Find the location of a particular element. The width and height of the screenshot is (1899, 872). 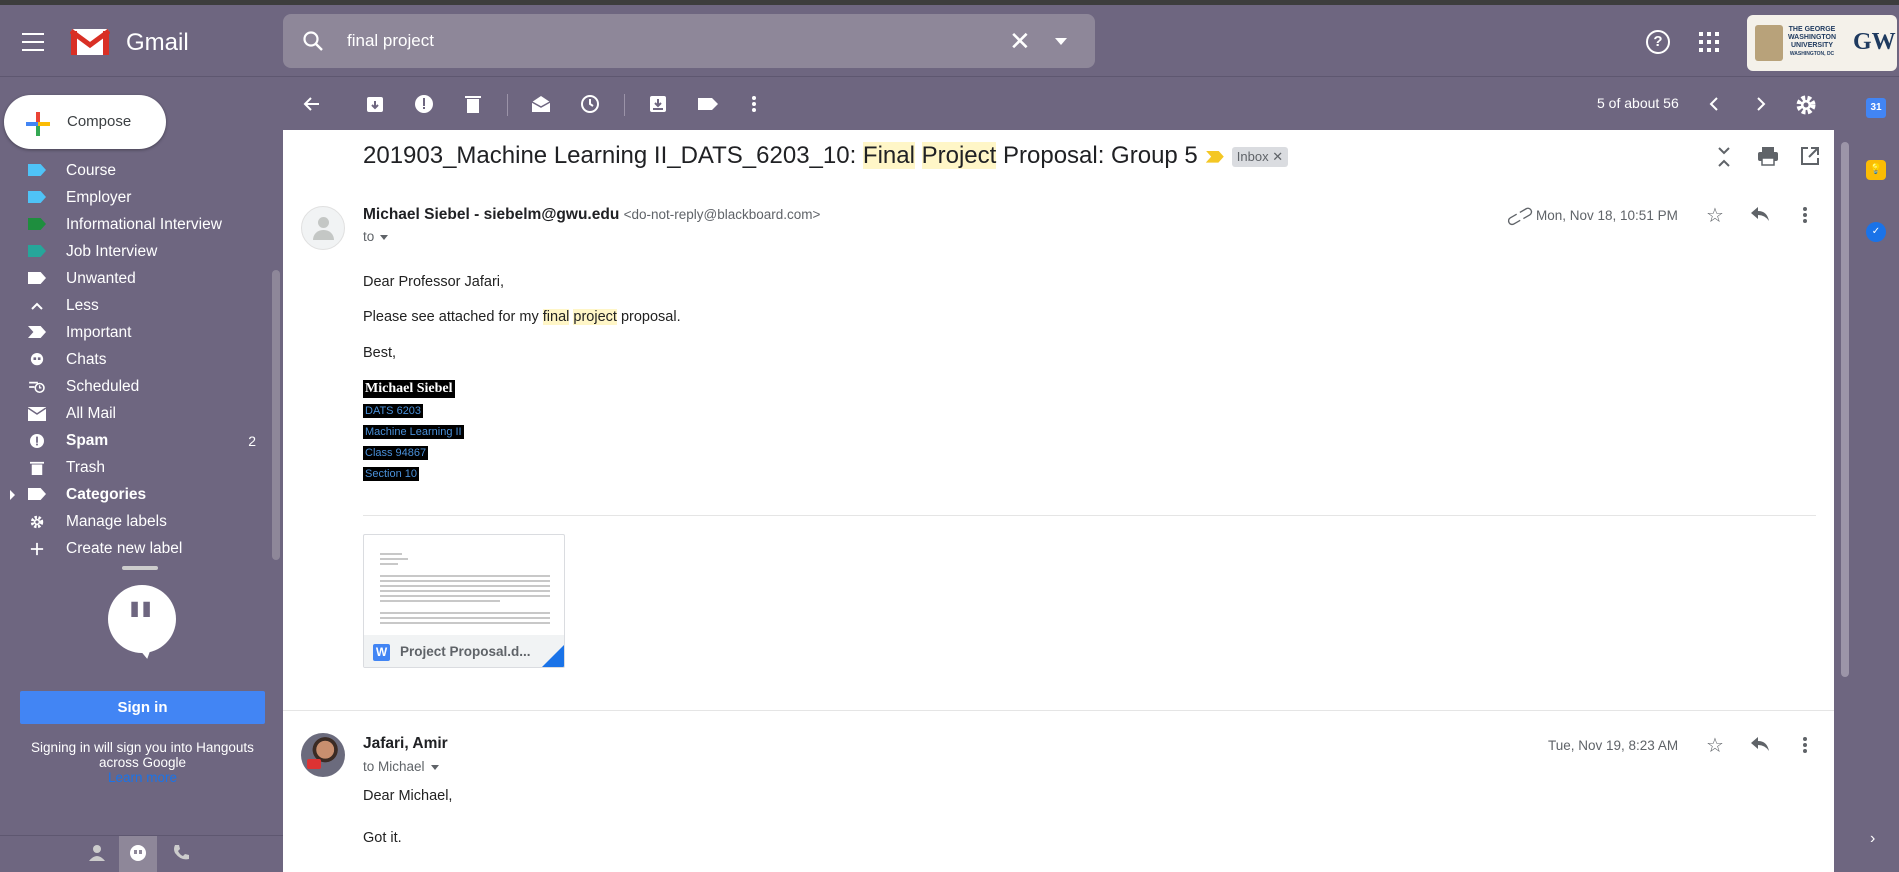

collapse-all-icon is located at coordinates (1724, 157).